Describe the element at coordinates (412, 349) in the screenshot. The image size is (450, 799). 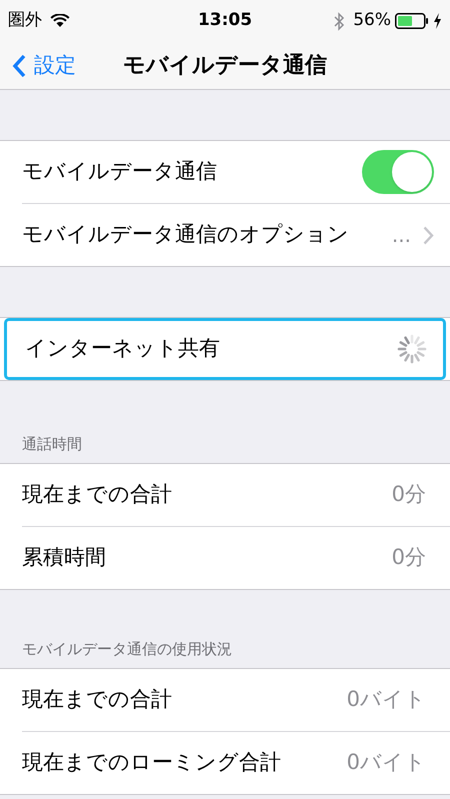
I see `loading-spinner-icon` at that location.